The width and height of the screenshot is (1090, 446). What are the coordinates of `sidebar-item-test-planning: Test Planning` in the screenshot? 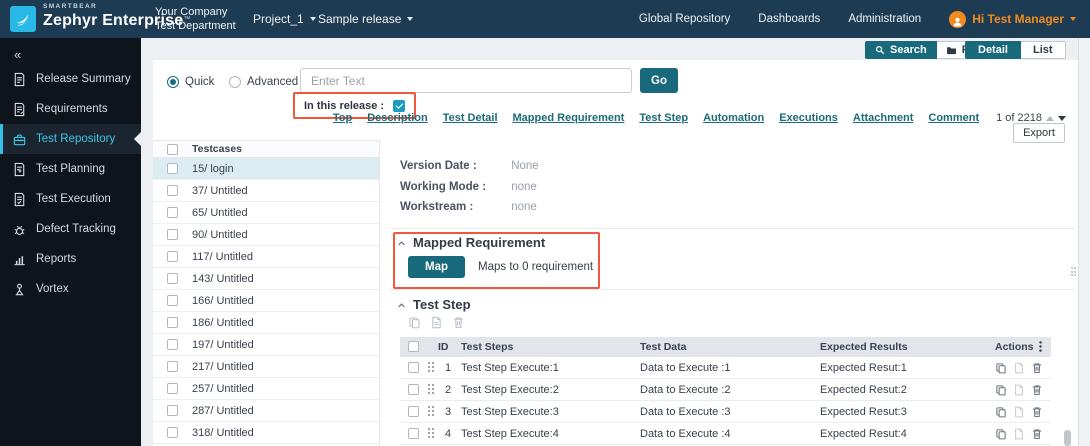 It's located at (70, 169).